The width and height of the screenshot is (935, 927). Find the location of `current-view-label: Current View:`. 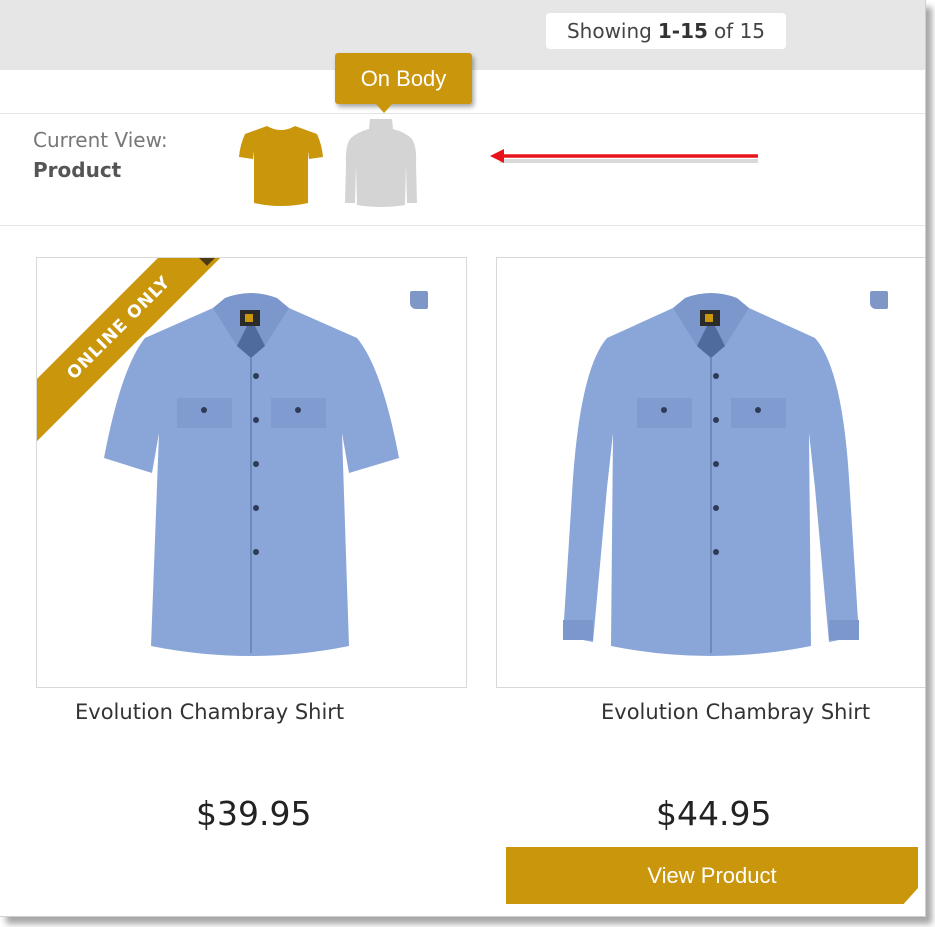

current-view-label: Current View: is located at coordinates (100, 140).